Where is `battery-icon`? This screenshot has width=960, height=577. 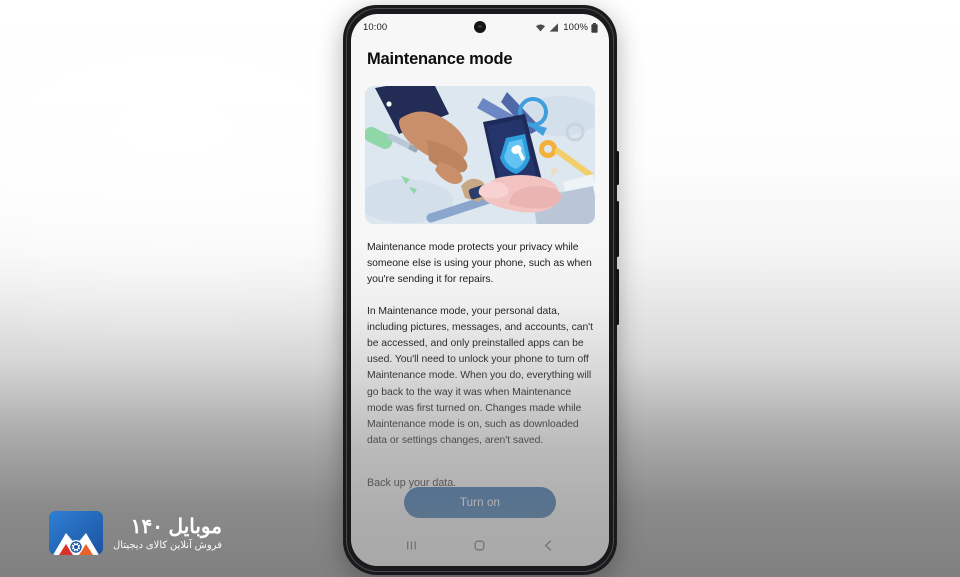
battery-icon is located at coordinates (594, 27).